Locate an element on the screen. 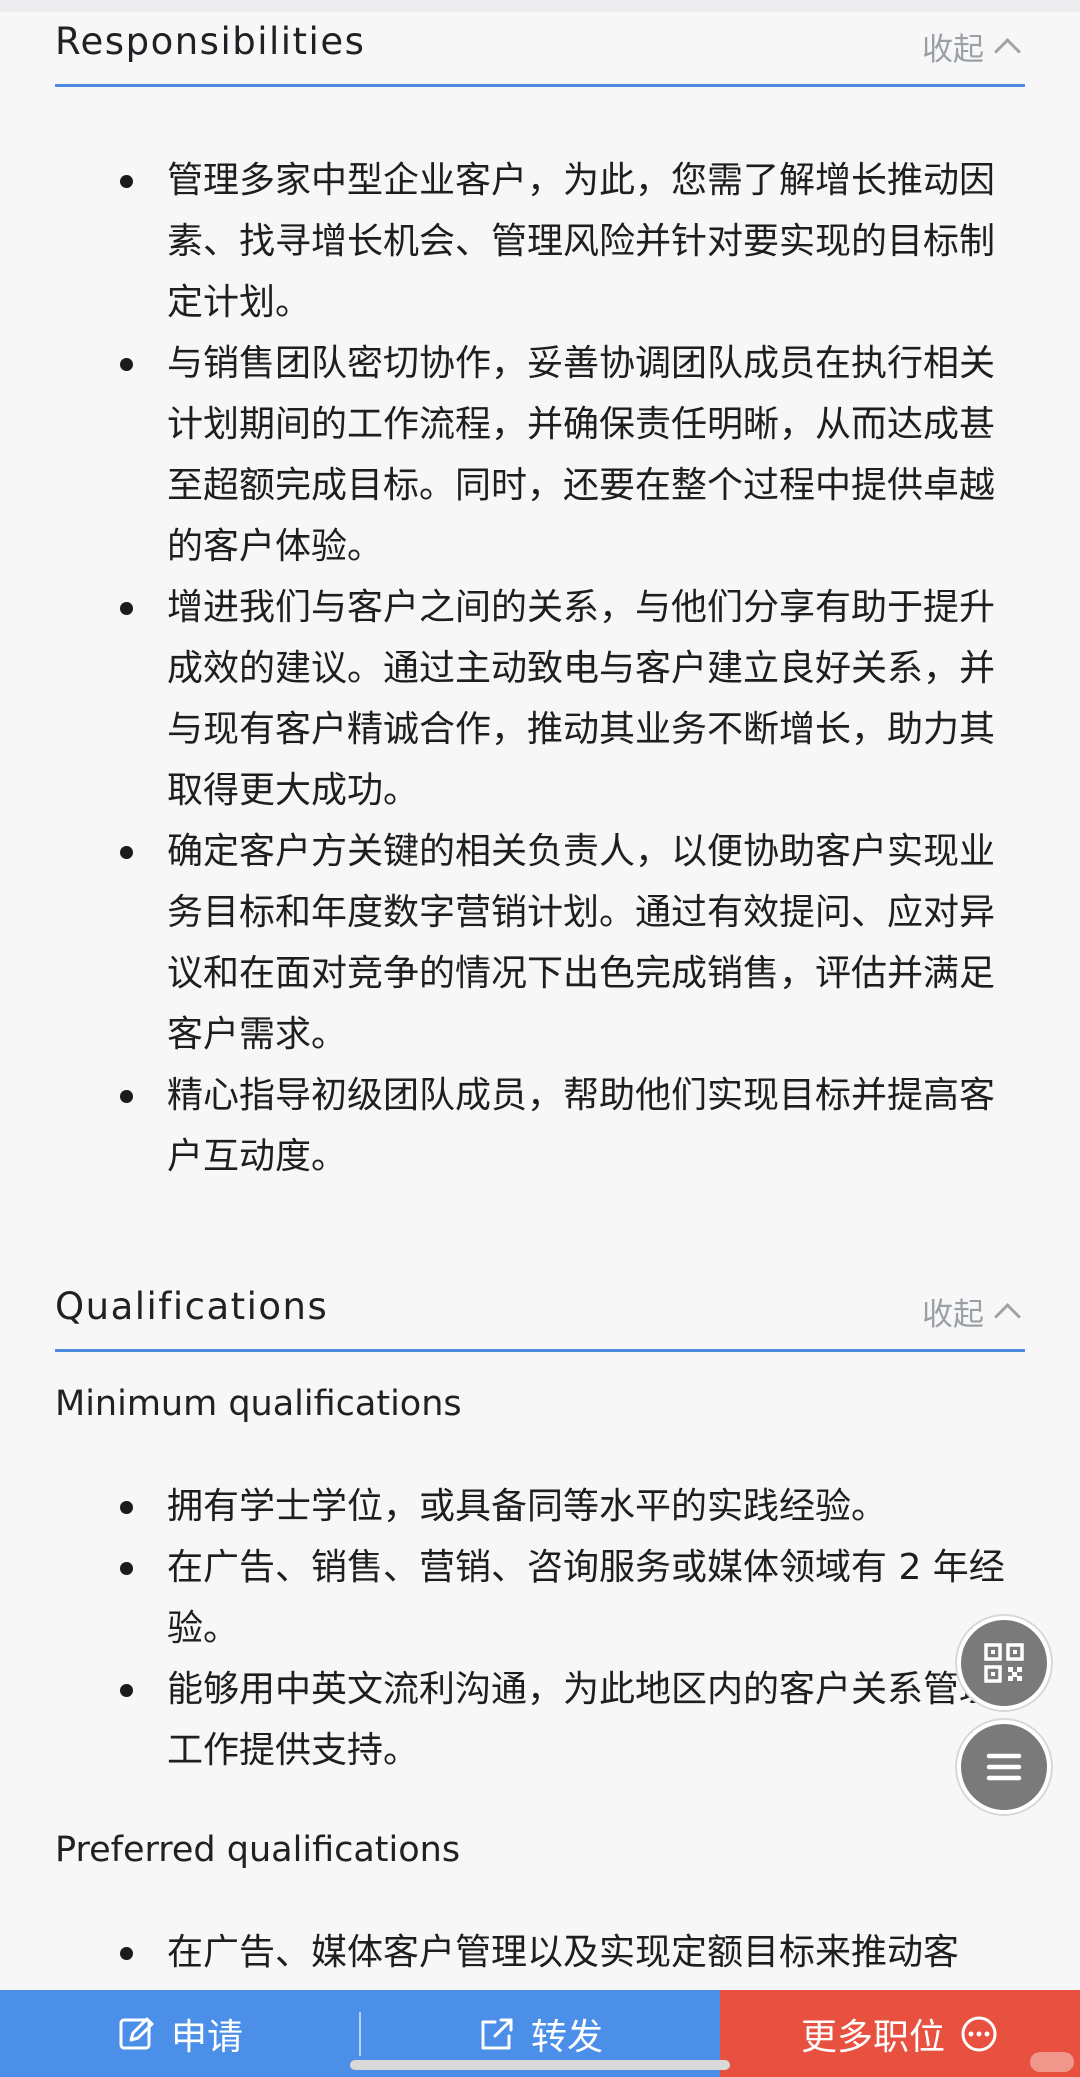  qr-code-button is located at coordinates (1004, 1663).